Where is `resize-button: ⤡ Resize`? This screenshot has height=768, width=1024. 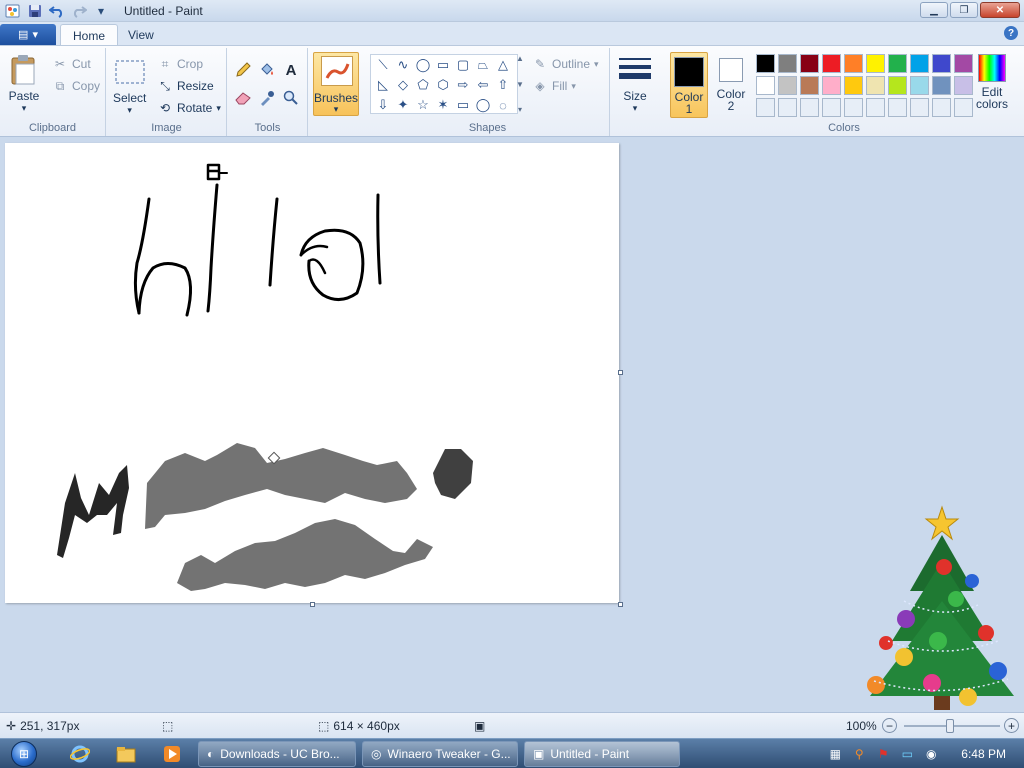 resize-button: ⤡ Resize is located at coordinates (185, 86).